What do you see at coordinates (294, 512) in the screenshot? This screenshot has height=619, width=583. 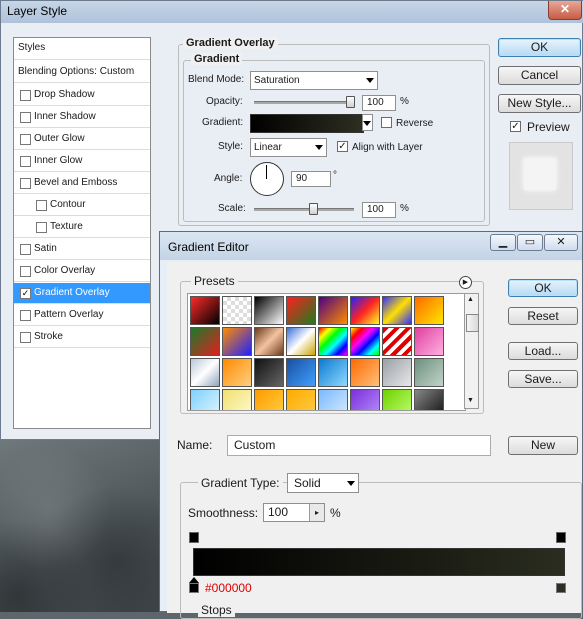 I see `smoothness-input: 100 ▸` at bounding box center [294, 512].